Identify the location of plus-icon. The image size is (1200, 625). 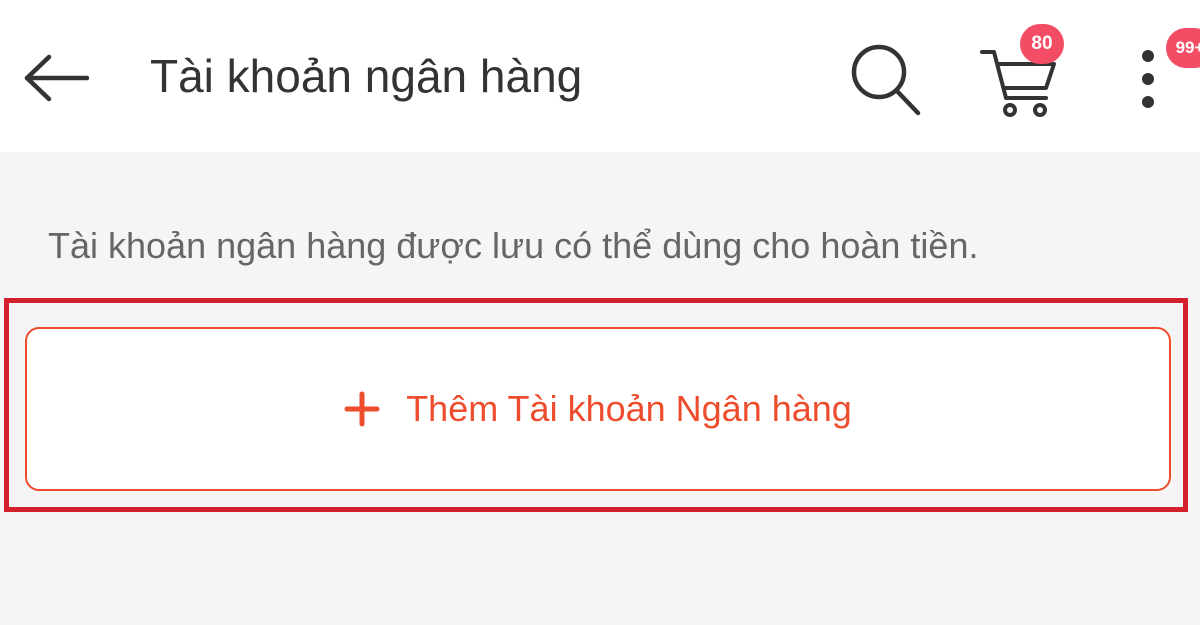
(362, 409).